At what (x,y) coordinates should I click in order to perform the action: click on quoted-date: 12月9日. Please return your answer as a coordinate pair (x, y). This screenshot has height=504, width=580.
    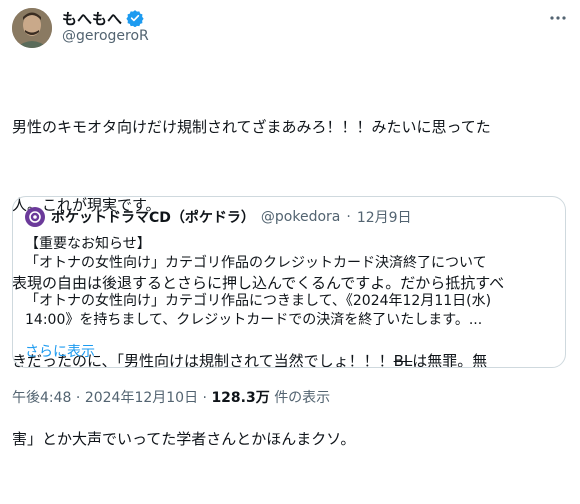
    Looking at the image, I should click on (384, 217).